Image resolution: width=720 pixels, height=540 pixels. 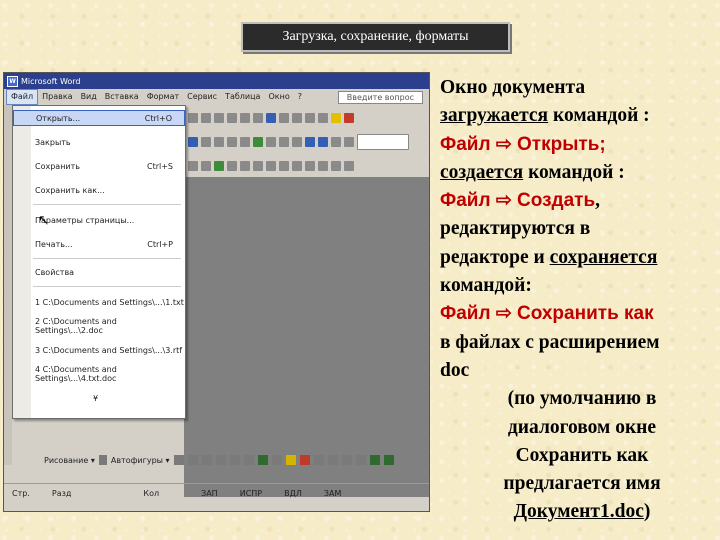 What do you see at coordinates (109, 302) in the screenshot?
I see `menu-item-label: 1 C:\Documents and Settings\...\1.txt` at bounding box center [109, 302].